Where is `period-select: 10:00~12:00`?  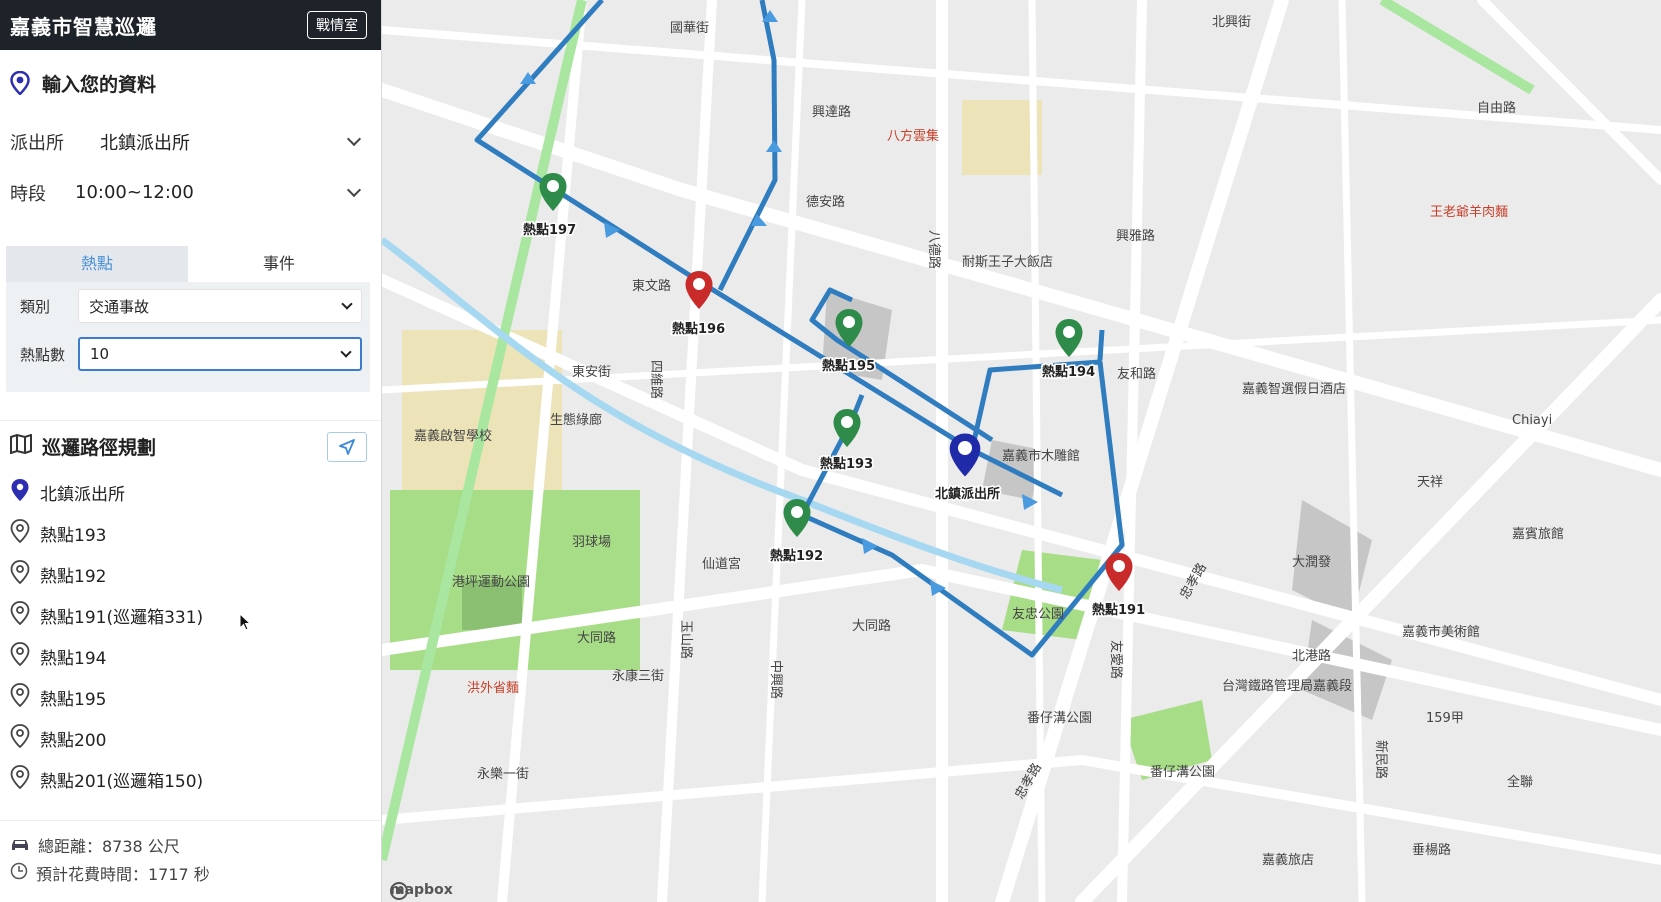 period-select: 10:00~12:00 is located at coordinates (220, 192).